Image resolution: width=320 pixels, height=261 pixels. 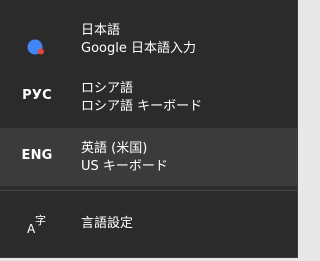 I want to click on language-settings-icon: A 字, so click(x=36, y=224).